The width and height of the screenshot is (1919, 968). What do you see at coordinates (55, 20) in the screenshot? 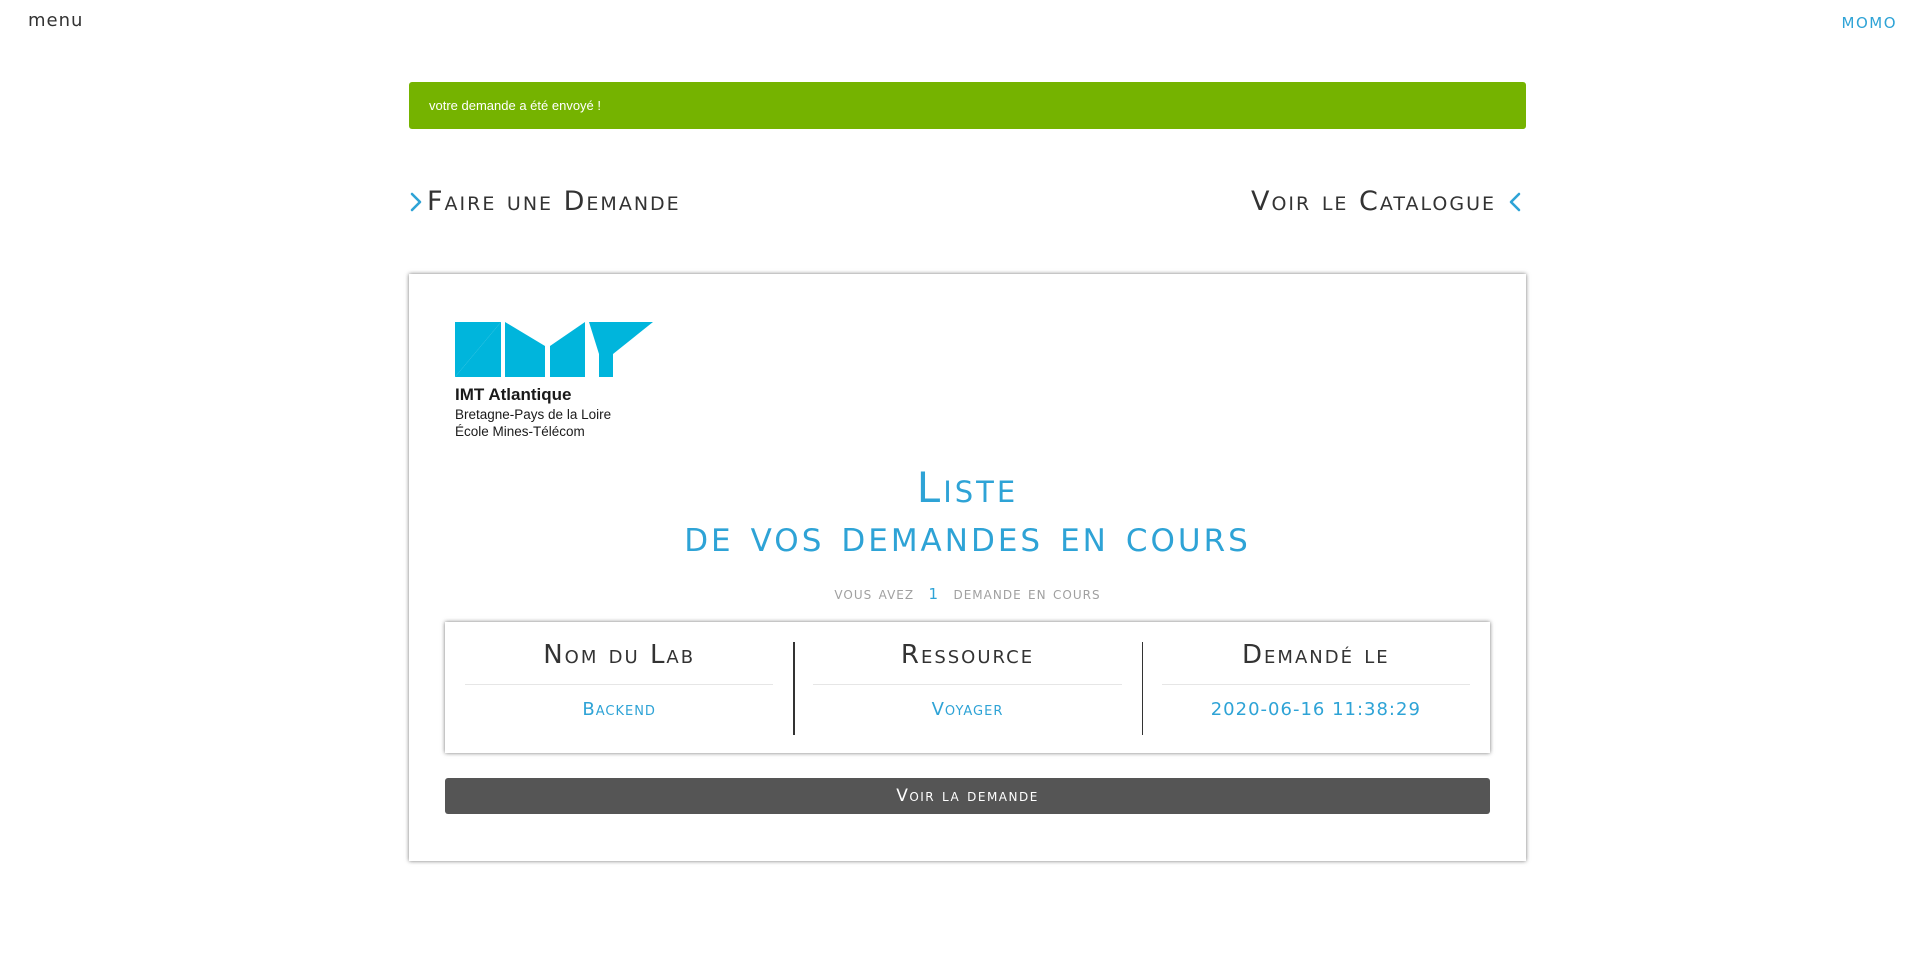
I see `menu-link: menu` at bounding box center [55, 20].